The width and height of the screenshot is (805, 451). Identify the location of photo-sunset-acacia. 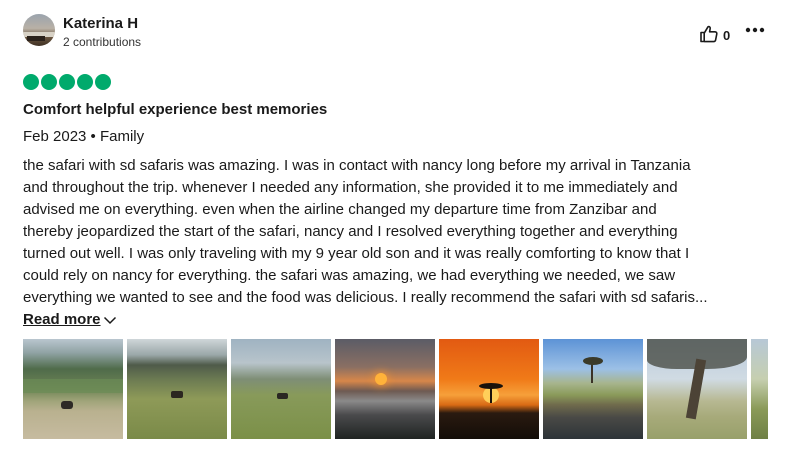
(489, 389).